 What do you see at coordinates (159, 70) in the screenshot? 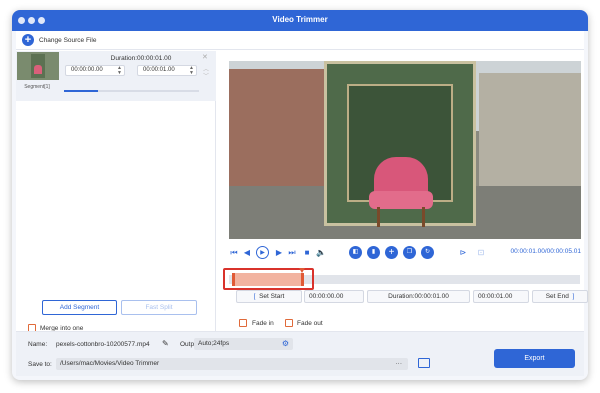
I see `segment-end-time-value: 00:00:01.00` at bounding box center [159, 70].